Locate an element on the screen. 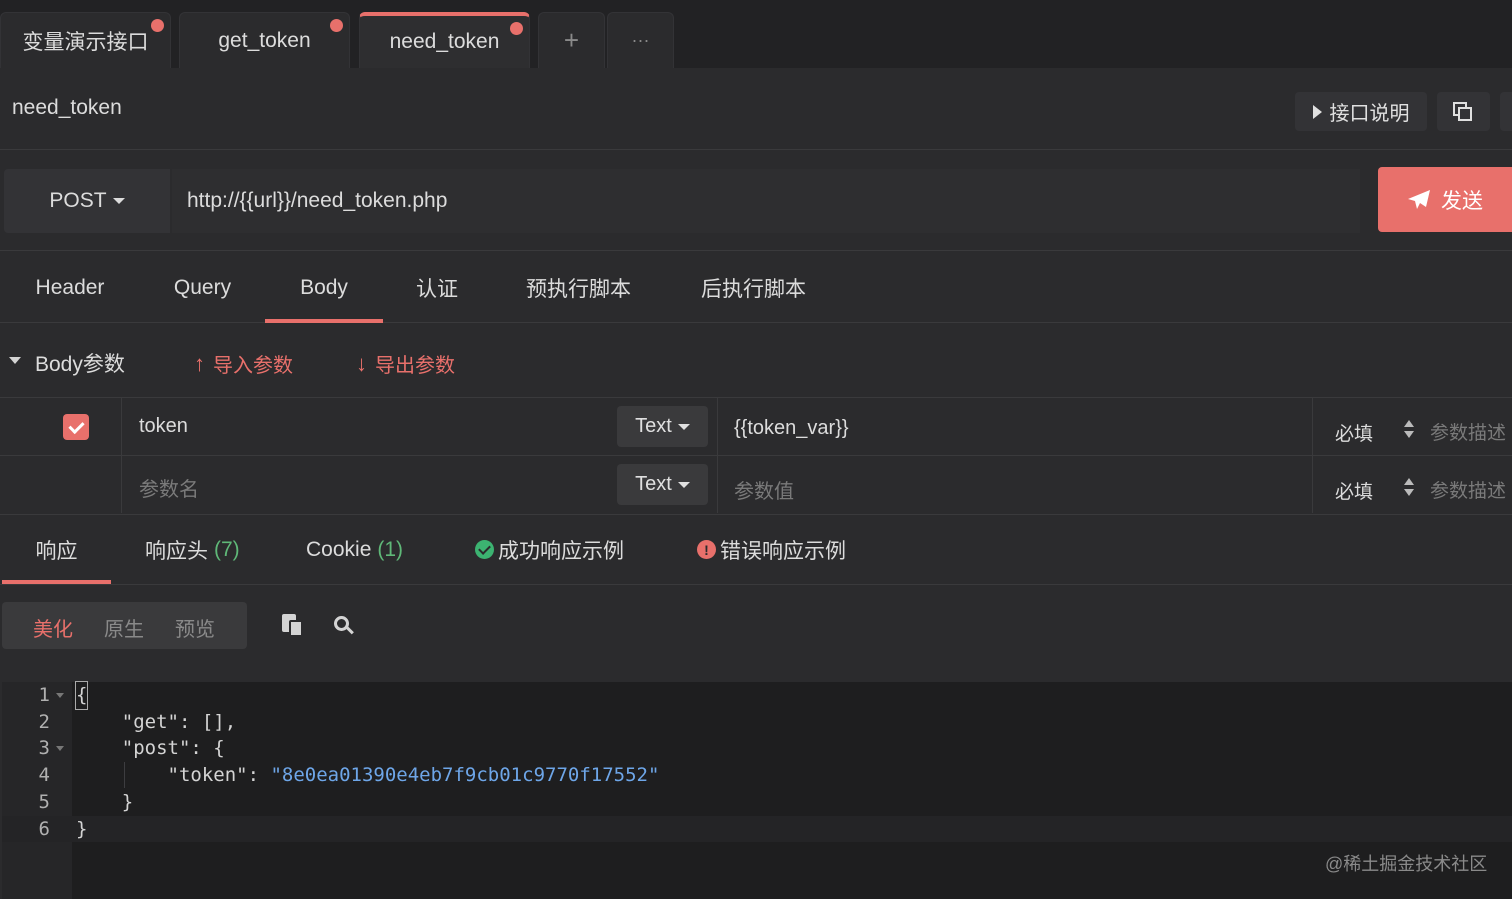 This screenshot has width=1512, height=899. tab-bar: 变量演示接口 get_token need_token + ··· is located at coordinates (756, 34).